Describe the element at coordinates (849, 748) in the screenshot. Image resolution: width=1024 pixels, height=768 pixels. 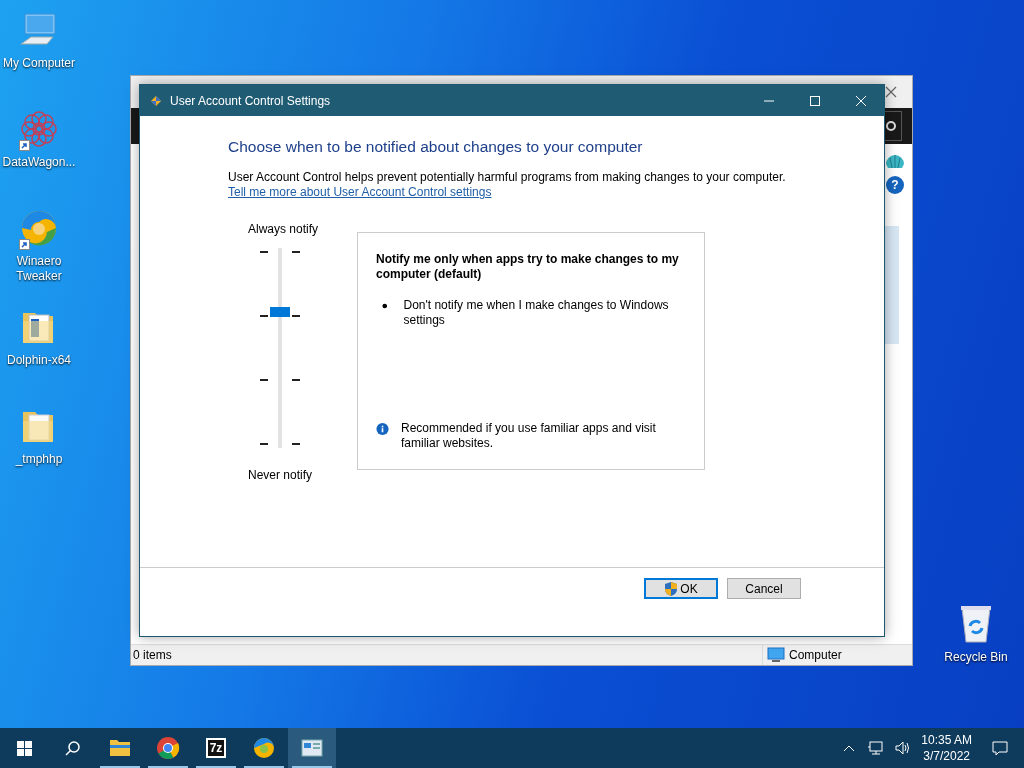
I see `chevron-up-icon` at that location.